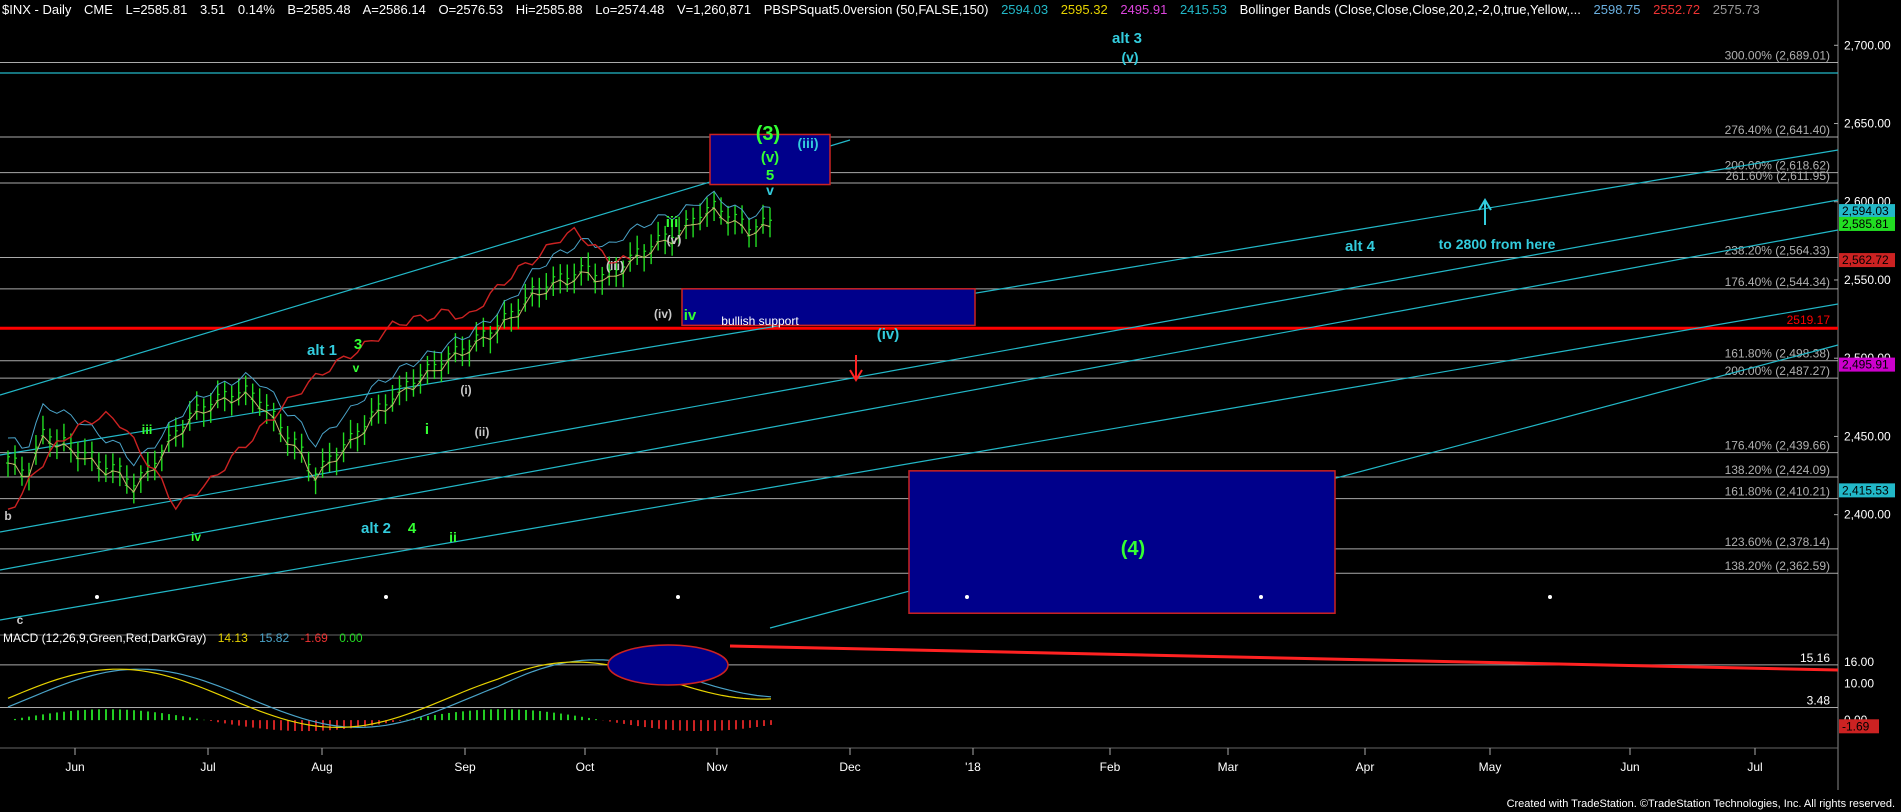 This screenshot has height=812, width=1901. Describe the element at coordinates (1819, 700) in the screenshot. I see `macd-marker-label: 3.48` at that location.